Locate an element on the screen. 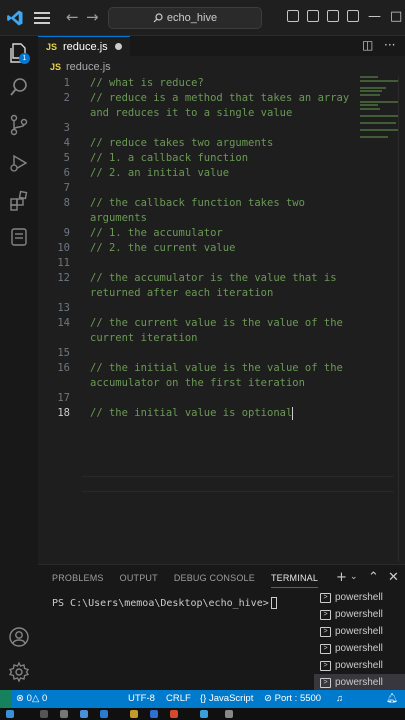 The width and height of the screenshot is (405, 720). account-icon is located at coordinates (19, 637).